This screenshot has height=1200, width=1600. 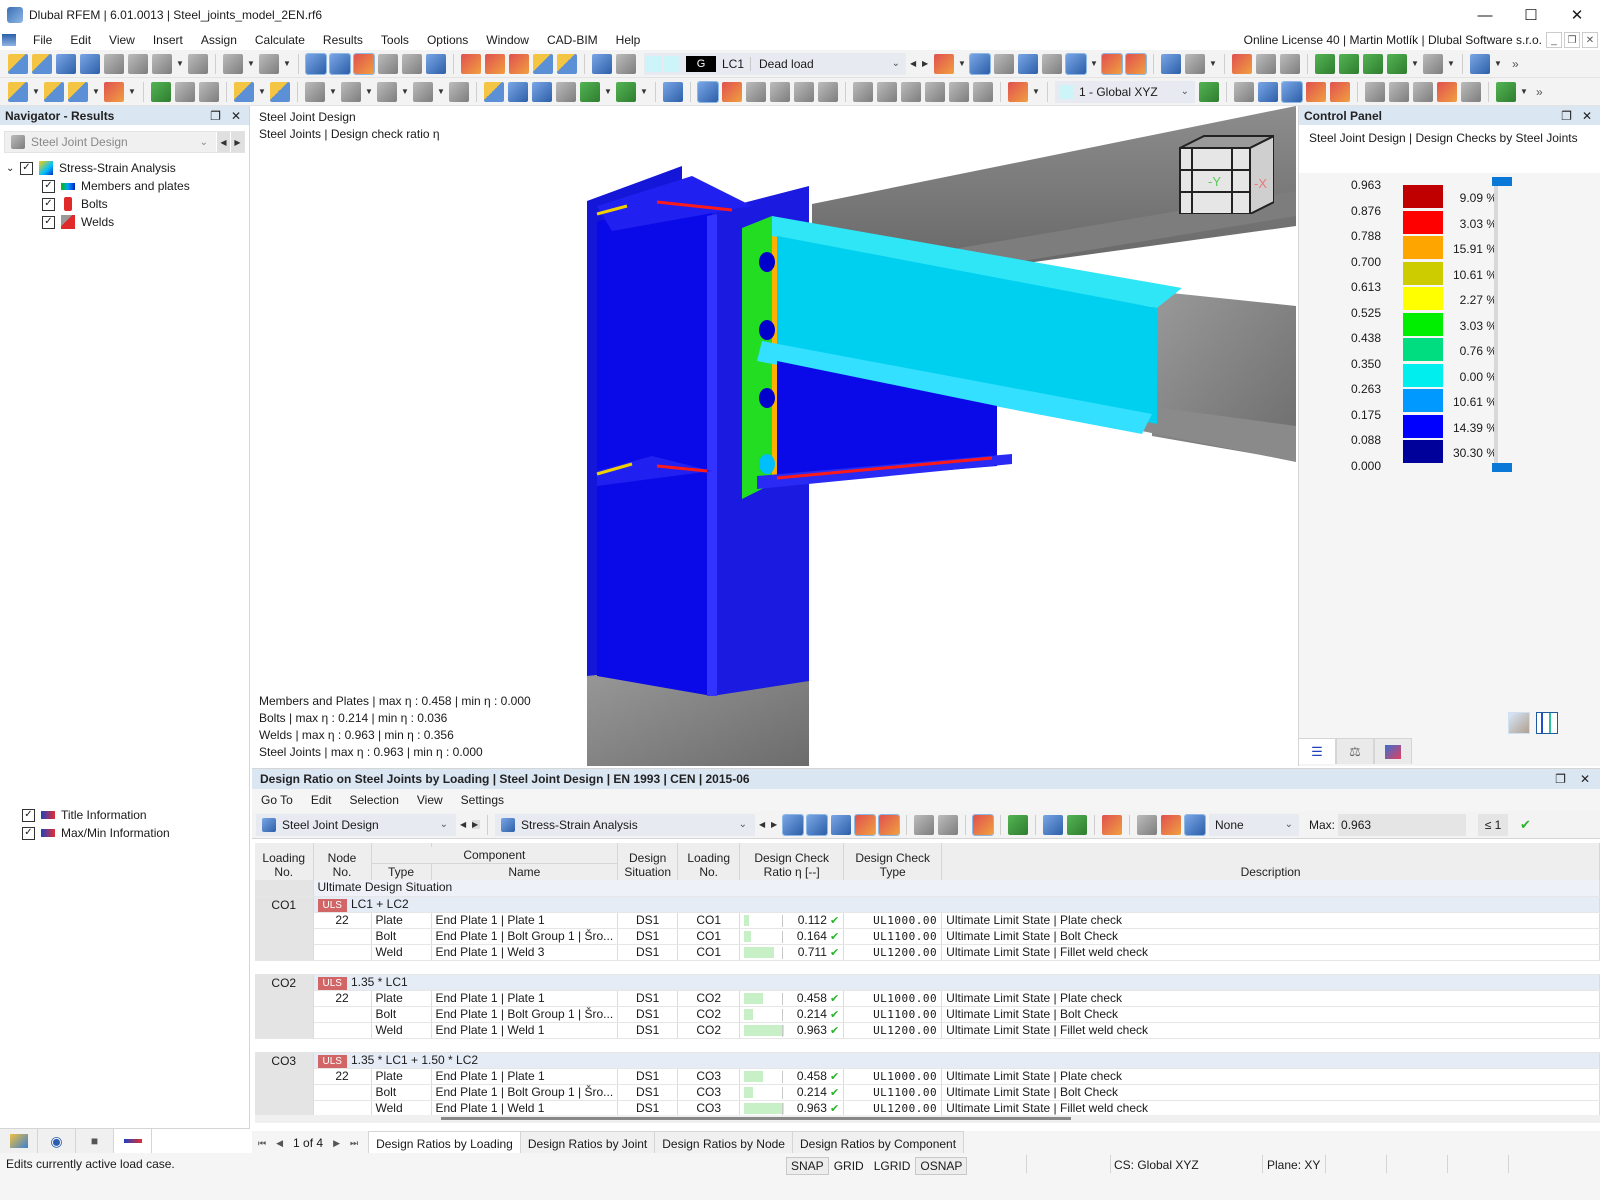 I want to click on line-support-icon, so click(x=185, y=91).